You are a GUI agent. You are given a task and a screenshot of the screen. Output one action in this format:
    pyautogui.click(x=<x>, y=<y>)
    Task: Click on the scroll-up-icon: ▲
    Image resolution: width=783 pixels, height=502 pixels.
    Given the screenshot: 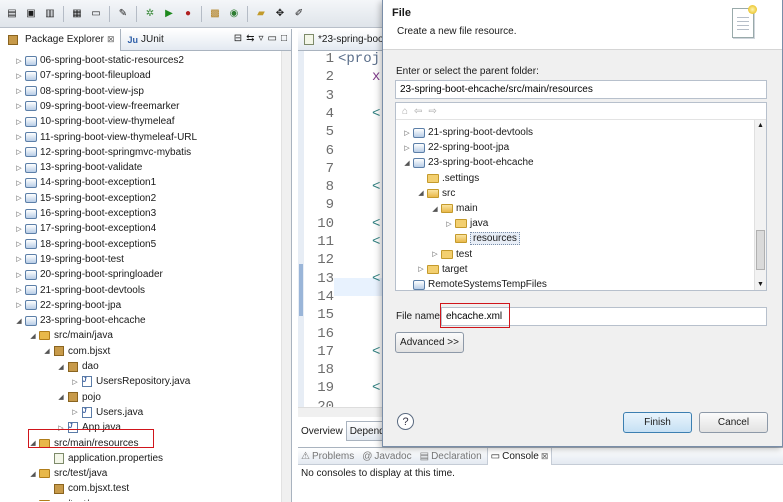 What is the action you would take?
    pyautogui.click(x=760, y=125)
    